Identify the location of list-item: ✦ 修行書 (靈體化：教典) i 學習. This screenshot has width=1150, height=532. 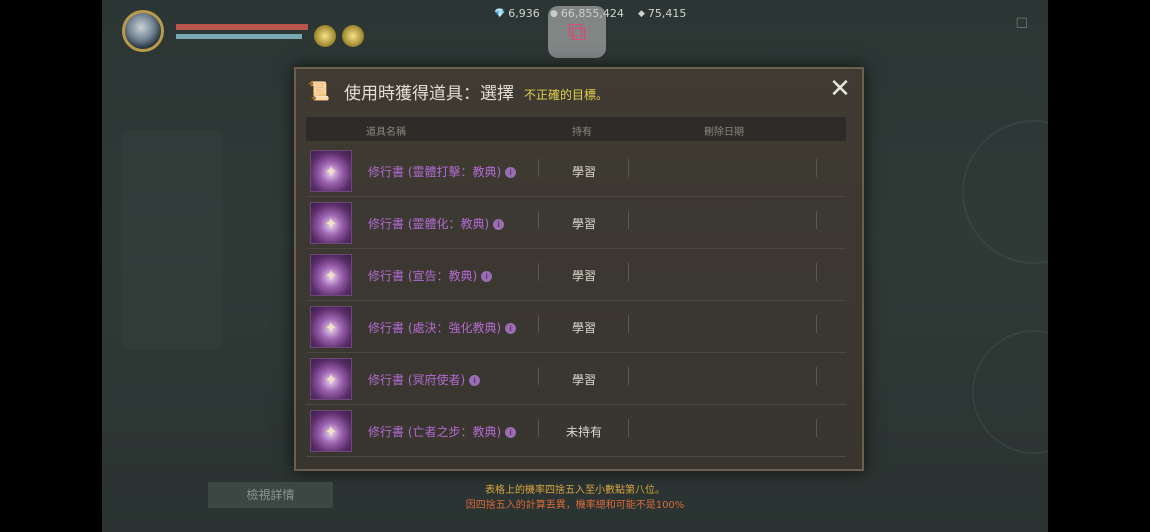
(576, 223).